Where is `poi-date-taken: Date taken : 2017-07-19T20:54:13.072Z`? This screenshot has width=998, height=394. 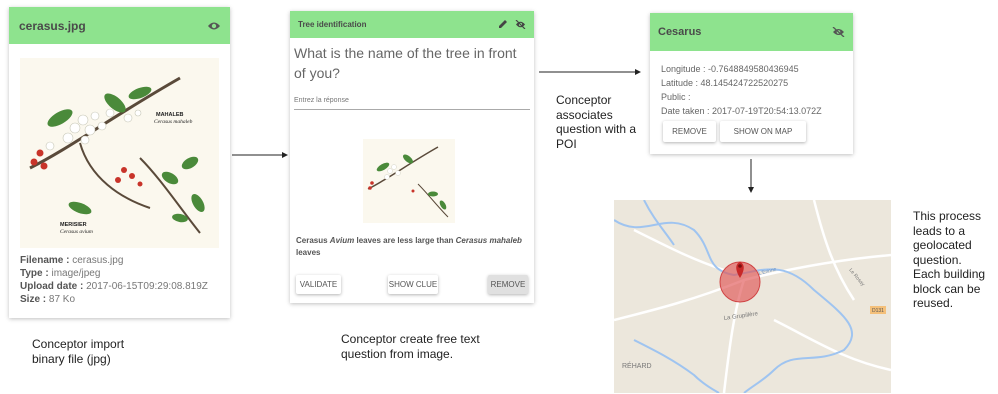 poi-date-taken: Date taken : 2017-07-19T20:54:13.072Z is located at coordinates (741, 111).